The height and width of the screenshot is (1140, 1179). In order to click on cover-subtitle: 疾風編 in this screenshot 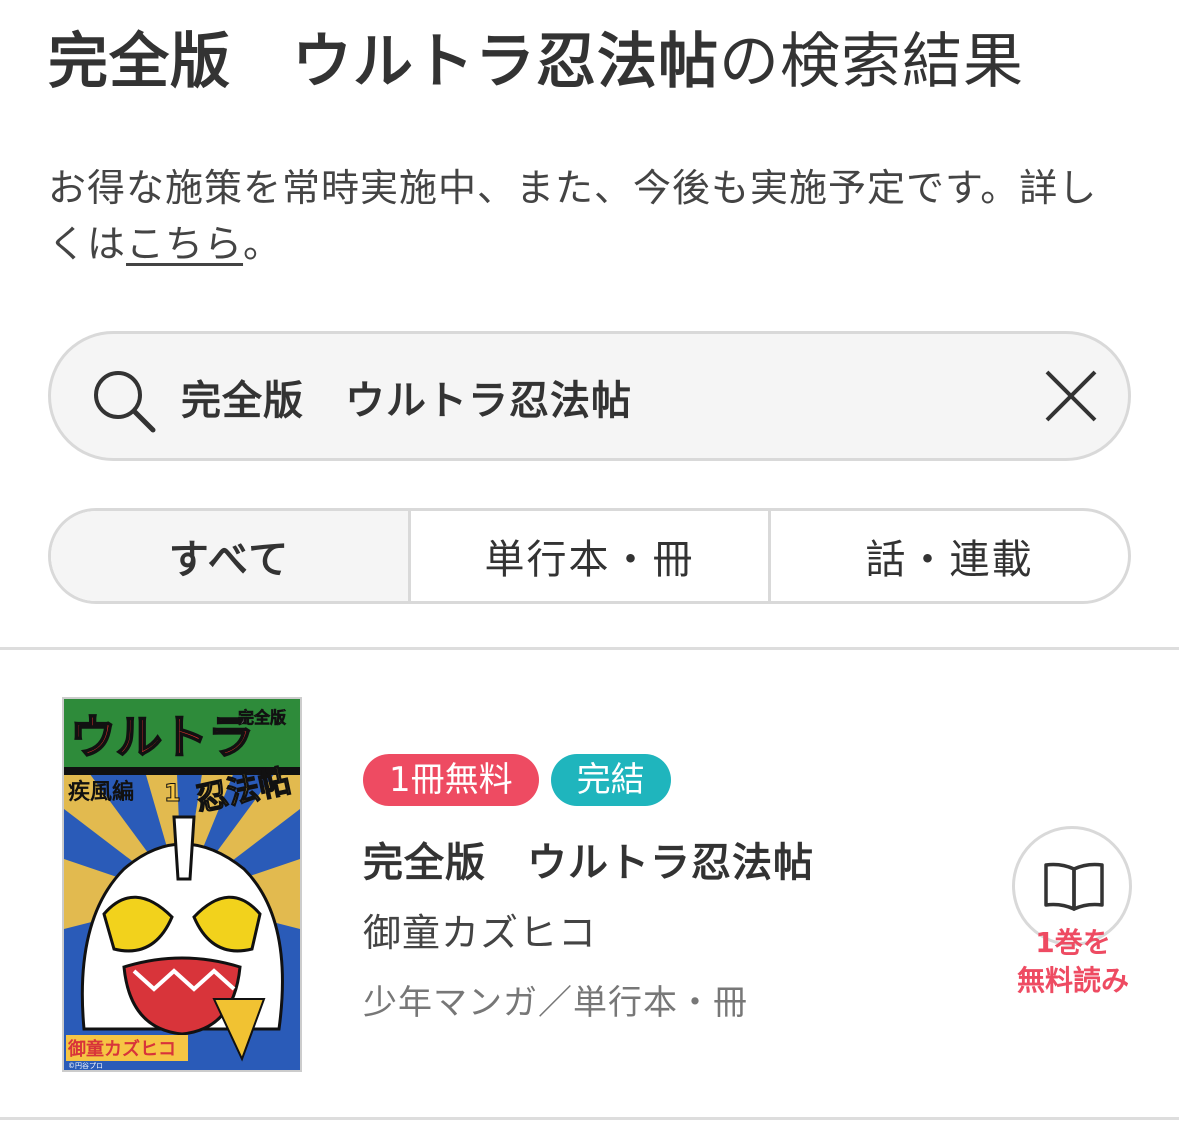, I will do `click(101, 792)`.